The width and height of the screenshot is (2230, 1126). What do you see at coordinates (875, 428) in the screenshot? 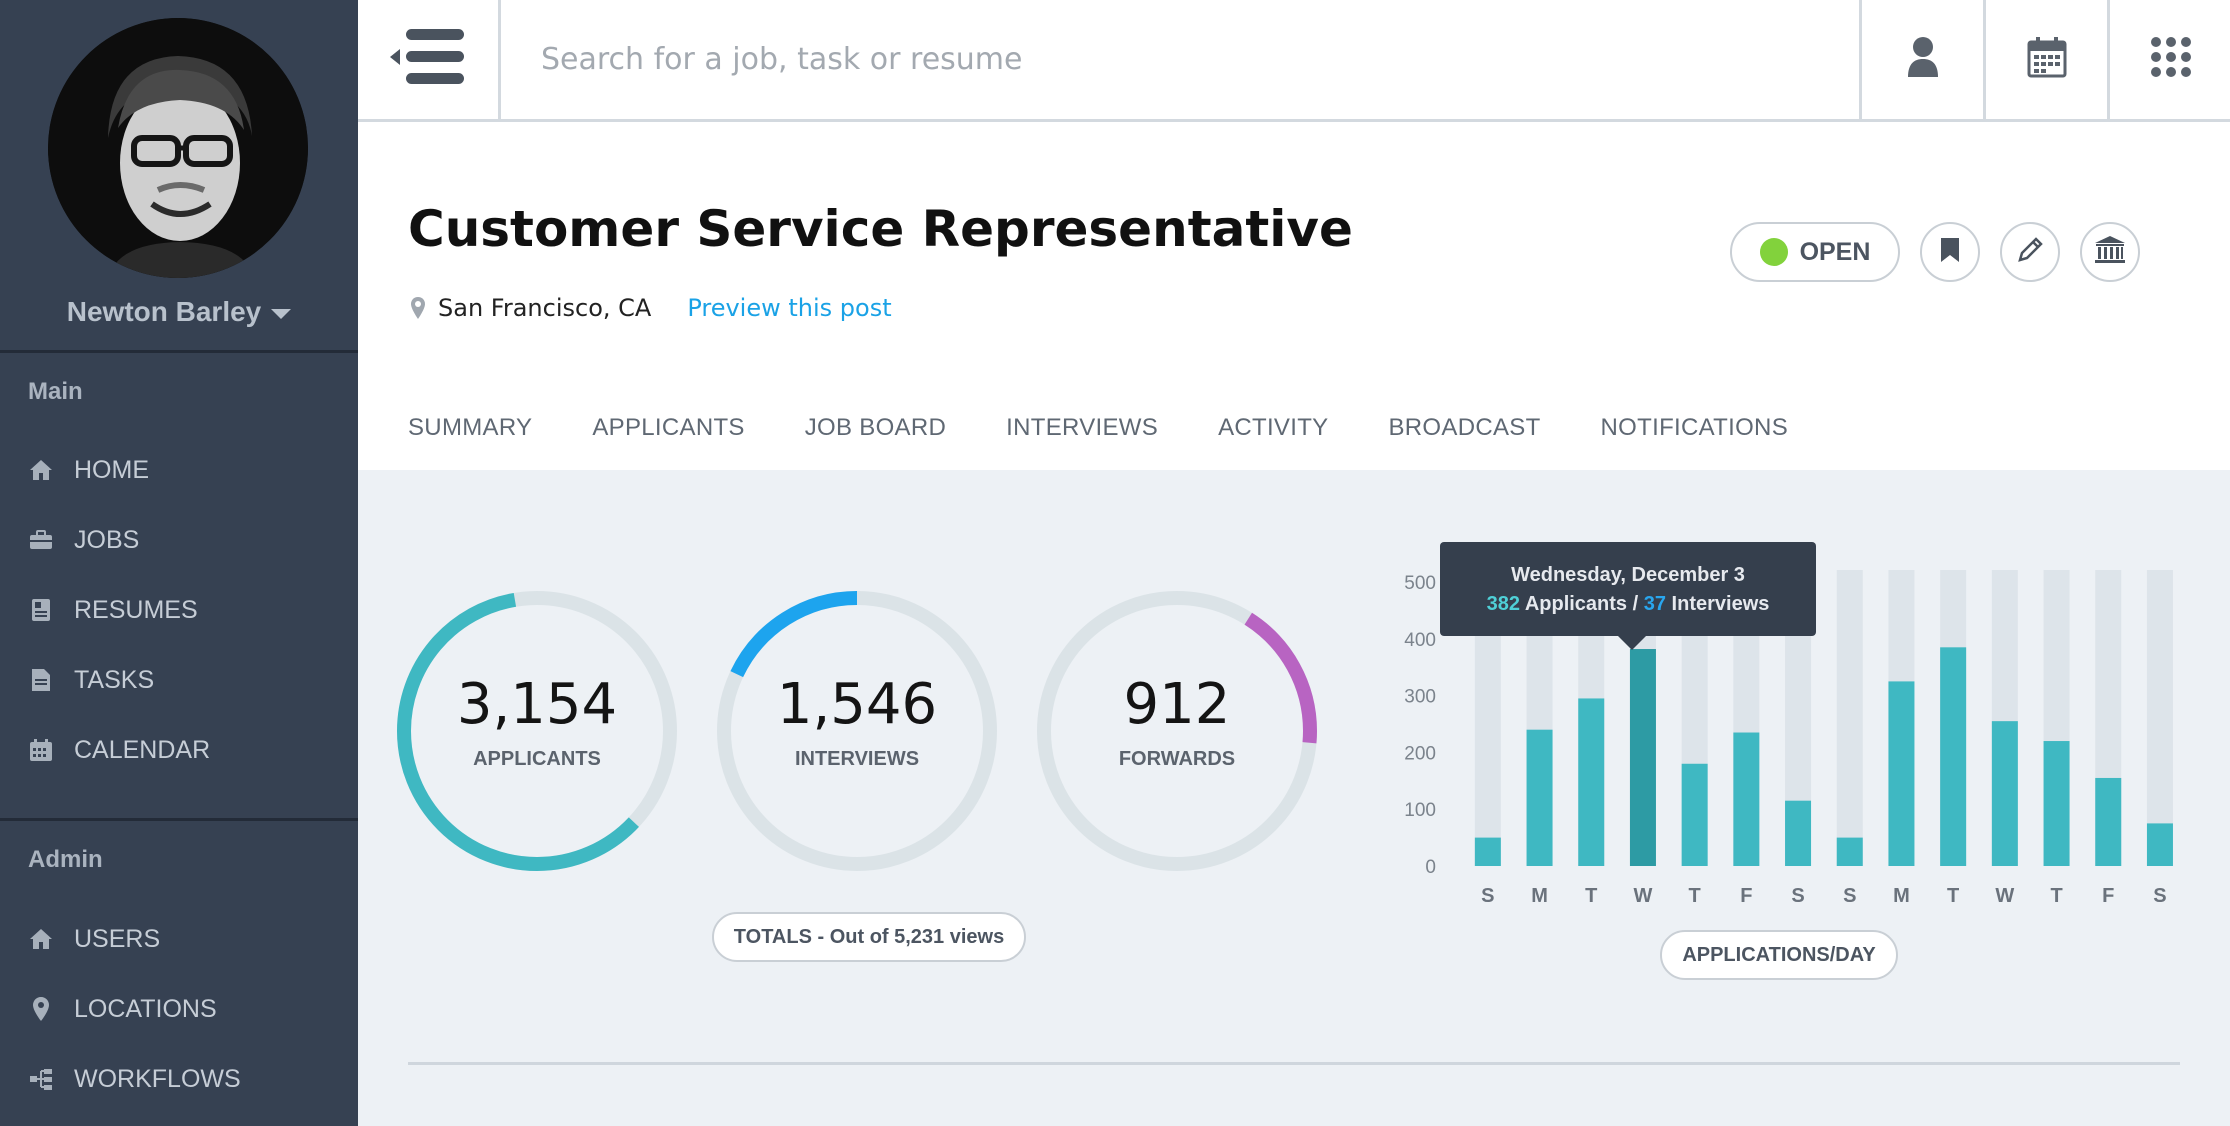
I see `tab-job-board: JOB BOARD` at bounding box center [875, 428].